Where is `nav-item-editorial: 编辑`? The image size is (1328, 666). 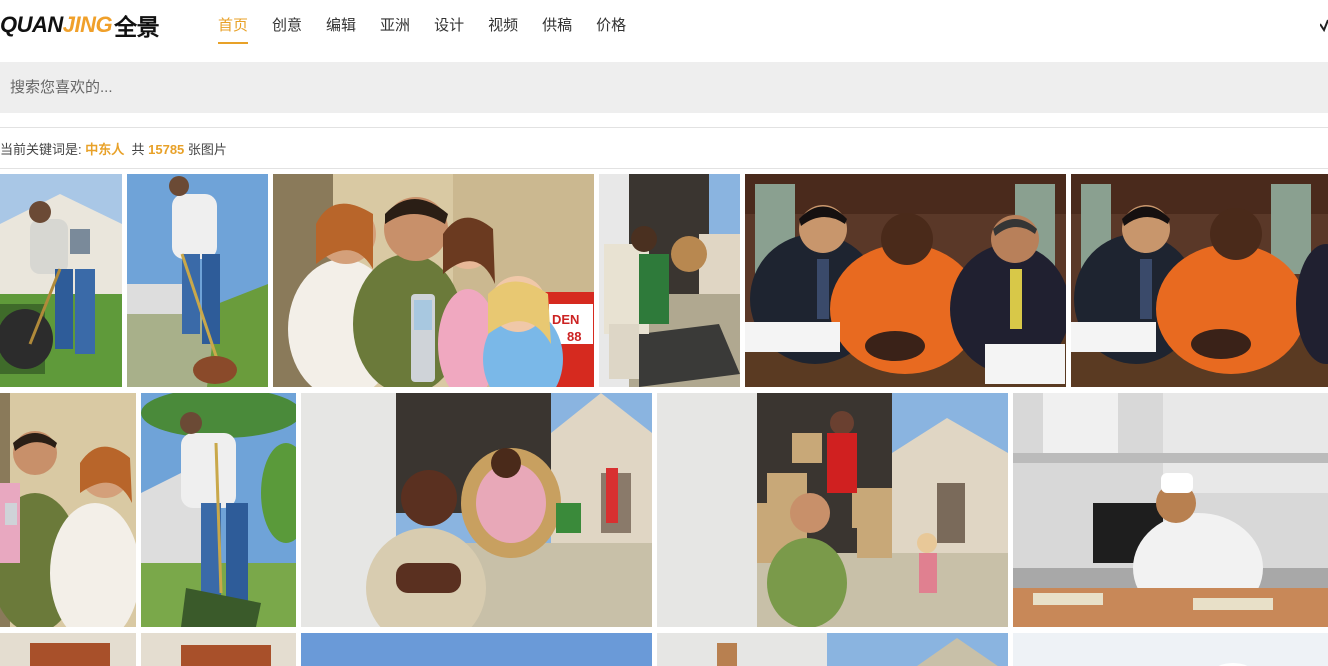 nav-item-editorial: 编辑 is located at coordinates (341, 26).